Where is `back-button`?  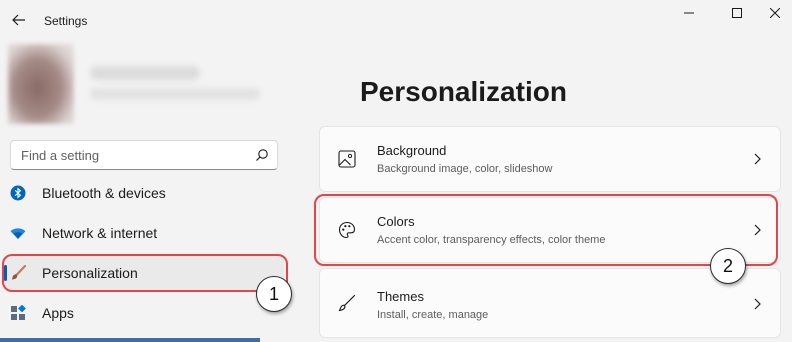
back-button is located at coordinates (19, 20).